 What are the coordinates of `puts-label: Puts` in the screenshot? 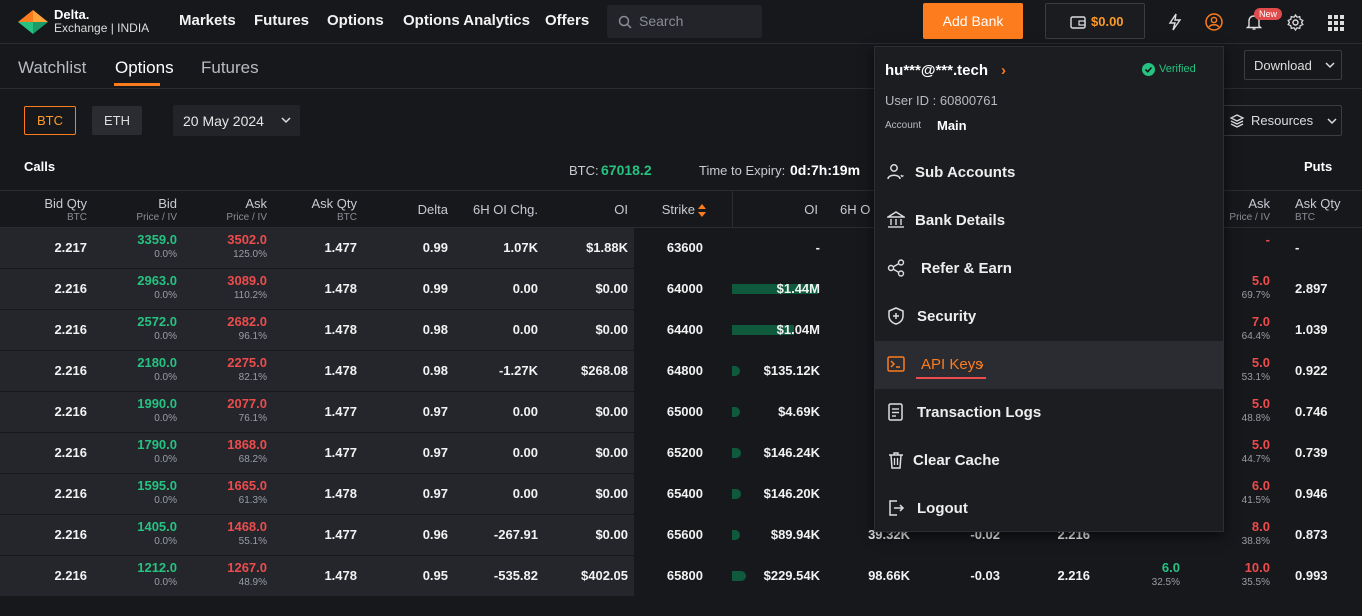 It's located at (1318, 166).